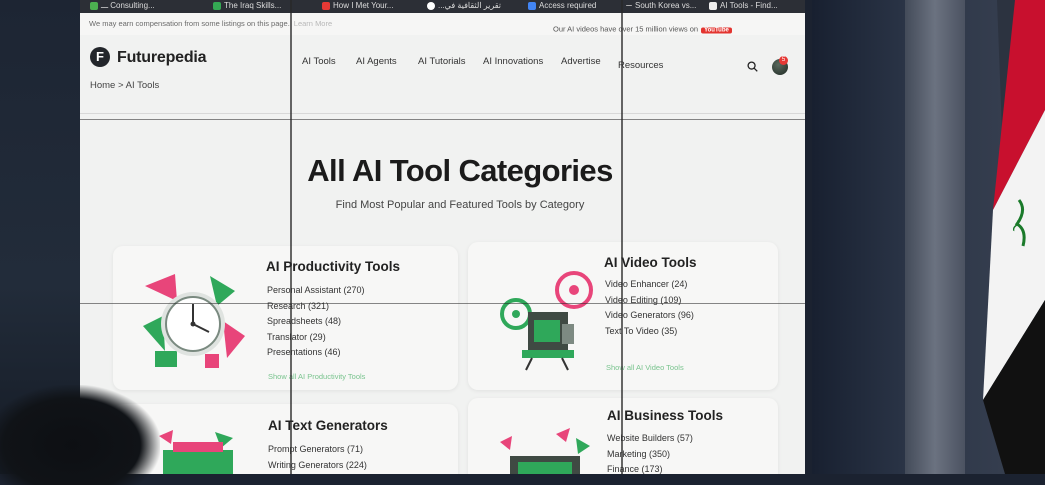  What do you see at coordinates (513, 61) in the screenshot?
I see `nav-ai-innovations: AI Innovations` at bounding box center [513, 61].